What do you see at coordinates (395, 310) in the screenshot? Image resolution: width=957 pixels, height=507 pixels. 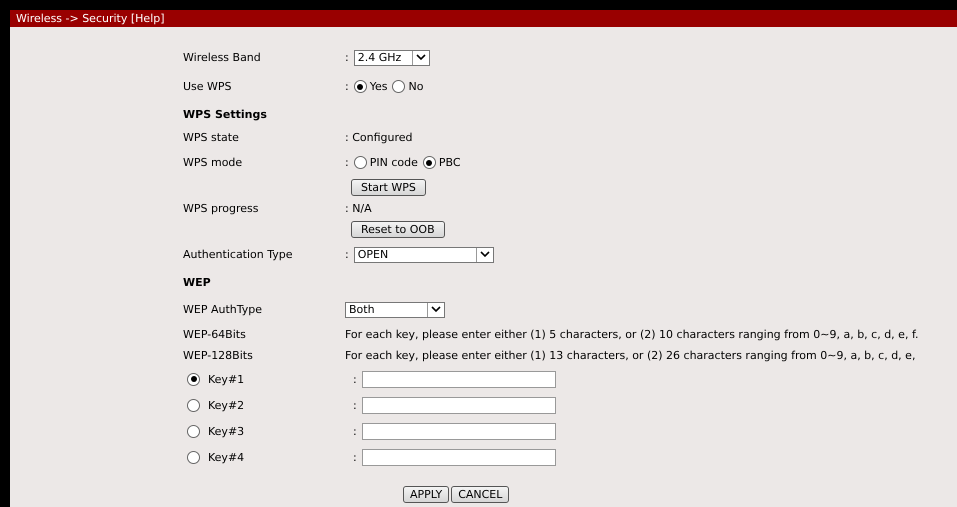 I see `dropdown: Both` at bounding box center [395, 310].